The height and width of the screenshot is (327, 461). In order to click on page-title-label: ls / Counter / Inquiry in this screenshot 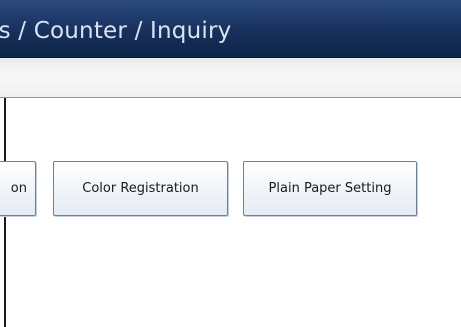, I will do `click(116, 31)`.